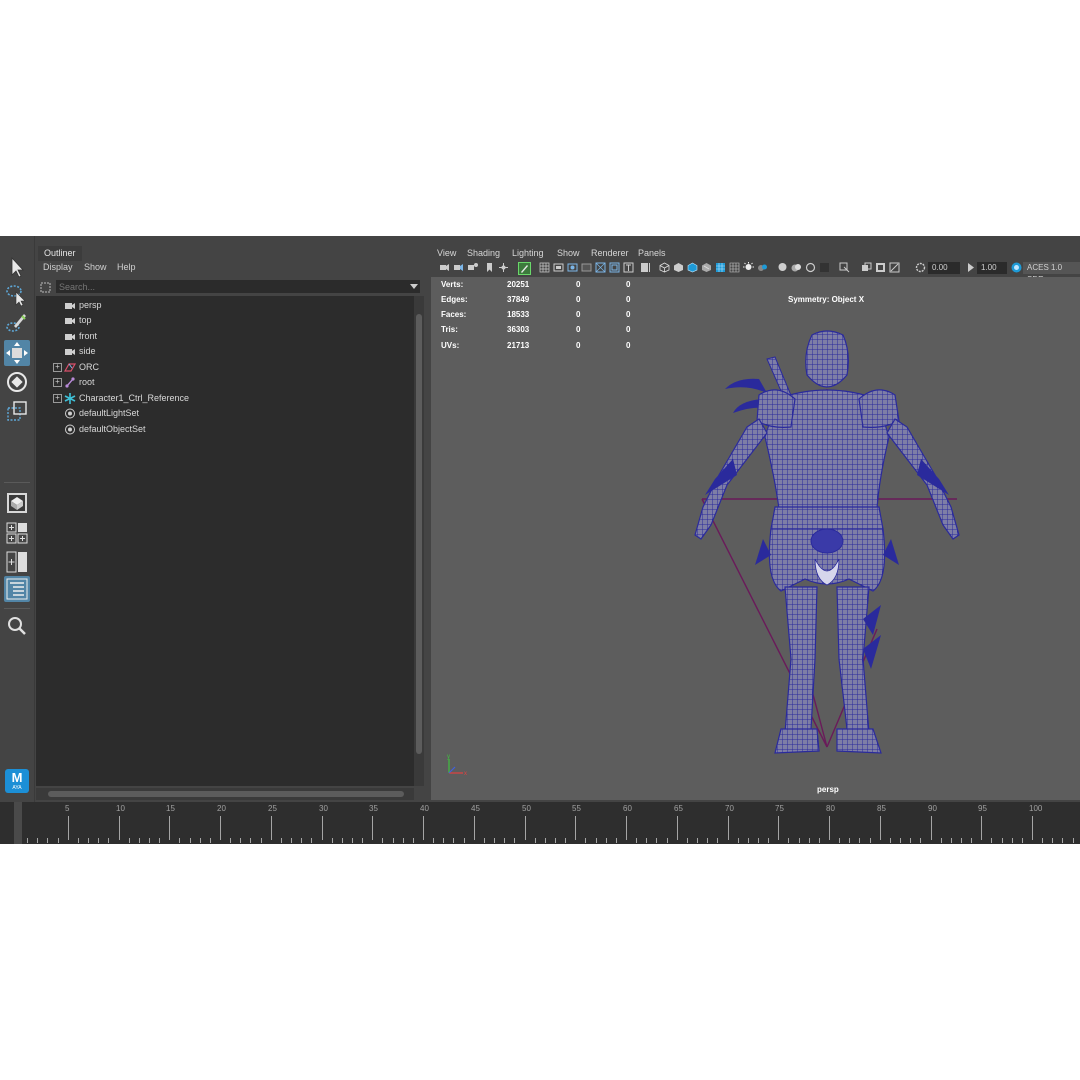 Image resolution: width=1080 pixels, height=1080 pixels. What do you see at coordinates (706, 267) in the screenshot?
I see `textured-icon` at bounding box center [706, 267].